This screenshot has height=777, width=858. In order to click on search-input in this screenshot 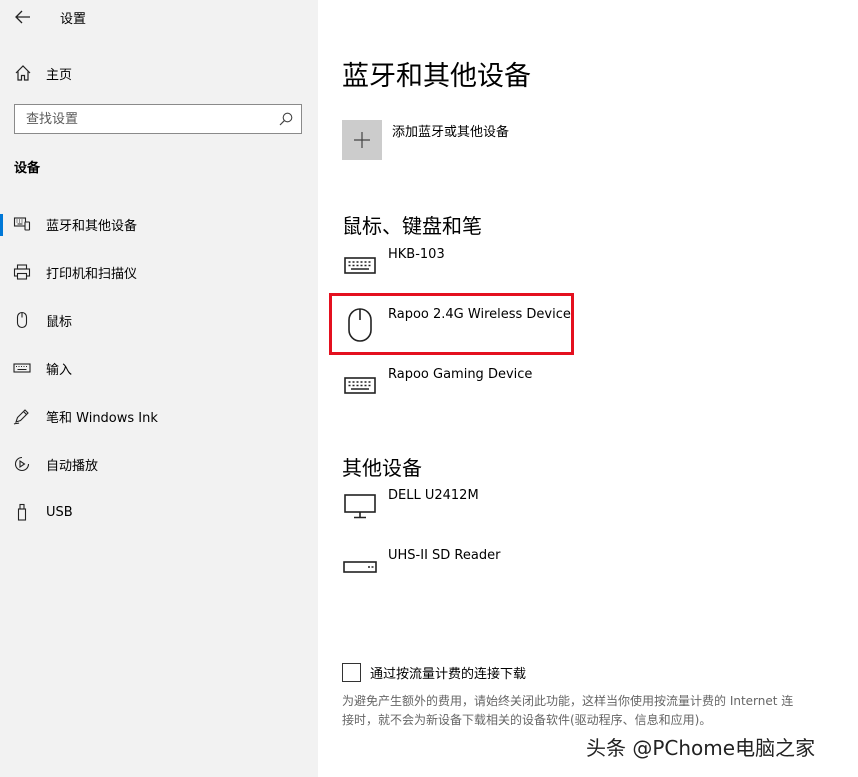, I will do `click(141, 119)`.